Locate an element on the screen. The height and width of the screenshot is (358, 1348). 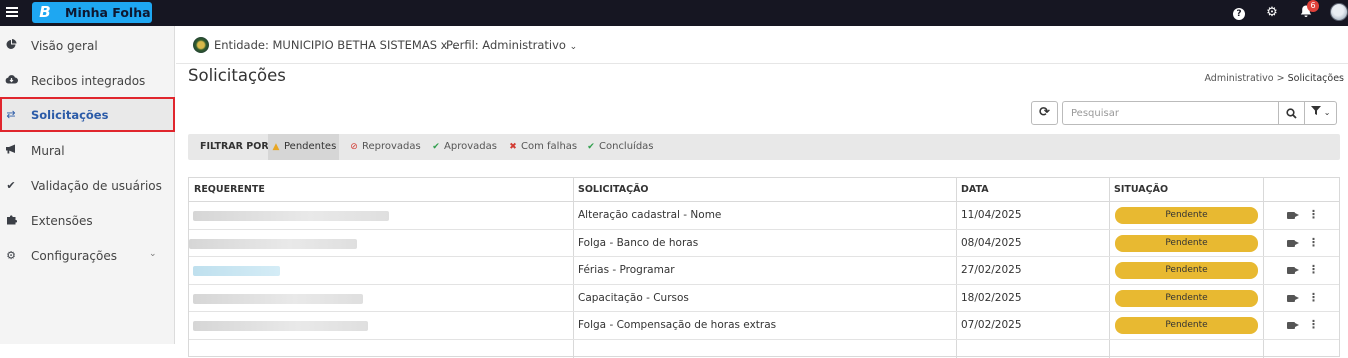
filter-aprovadas: ✔ Aprovadas is located at coordinates (464, 147).